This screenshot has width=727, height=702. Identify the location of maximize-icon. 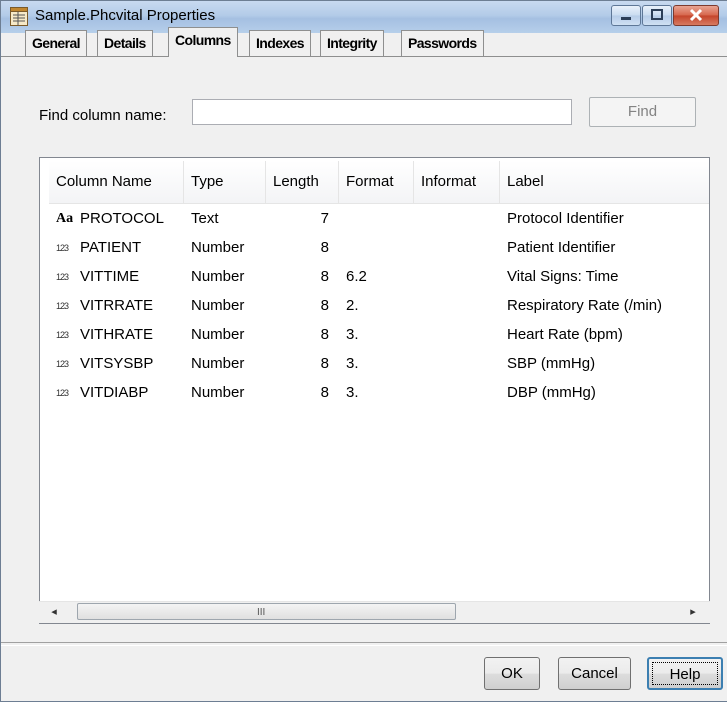
(657, 14).